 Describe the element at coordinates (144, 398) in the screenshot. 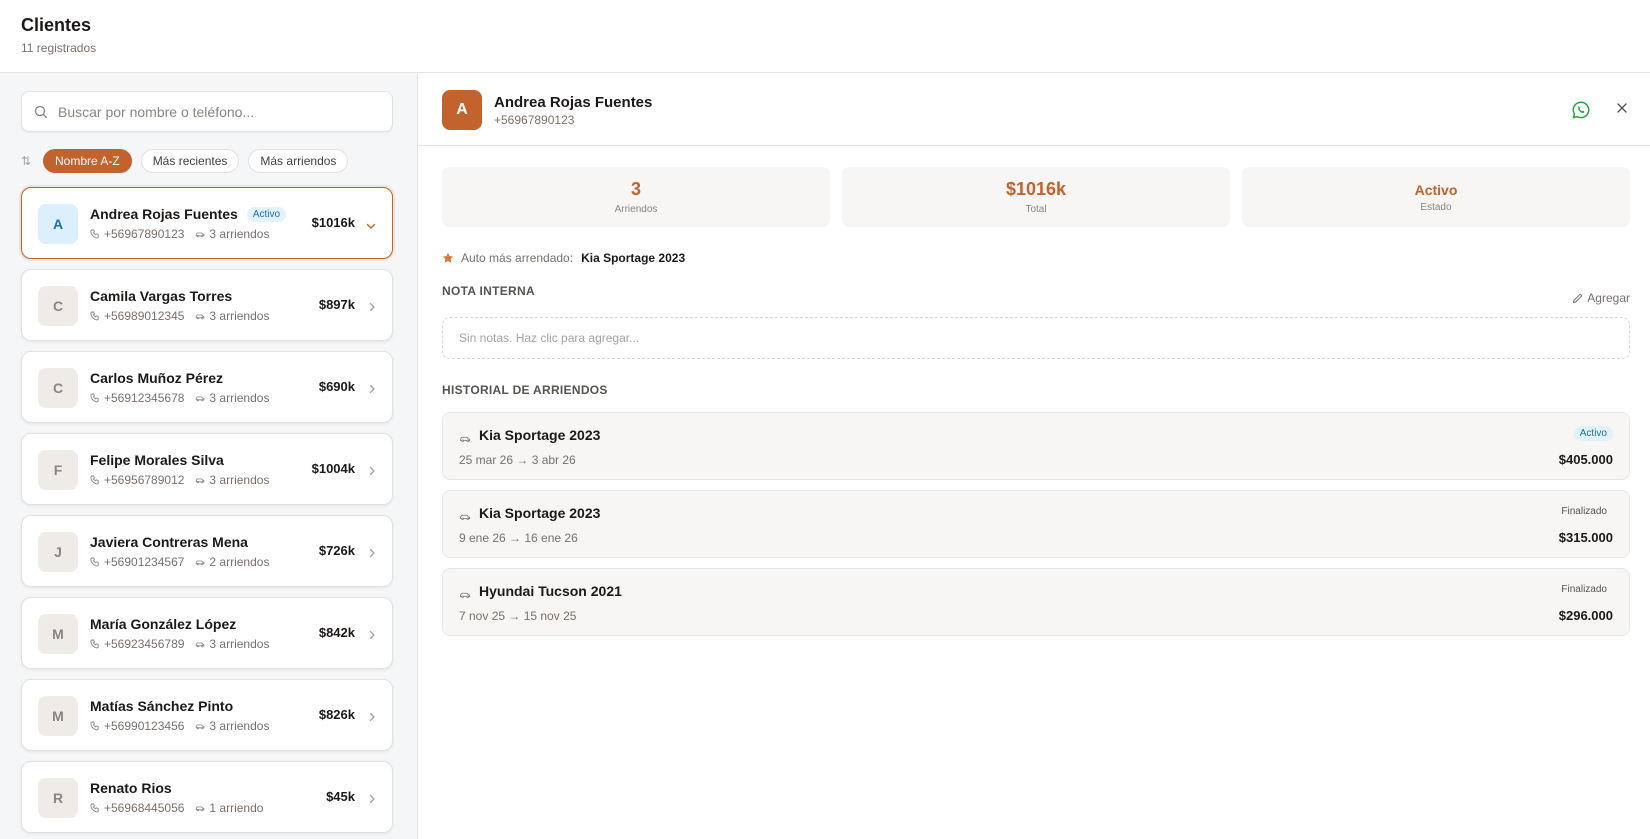

I see `client-phone: +56912345678` at that location.